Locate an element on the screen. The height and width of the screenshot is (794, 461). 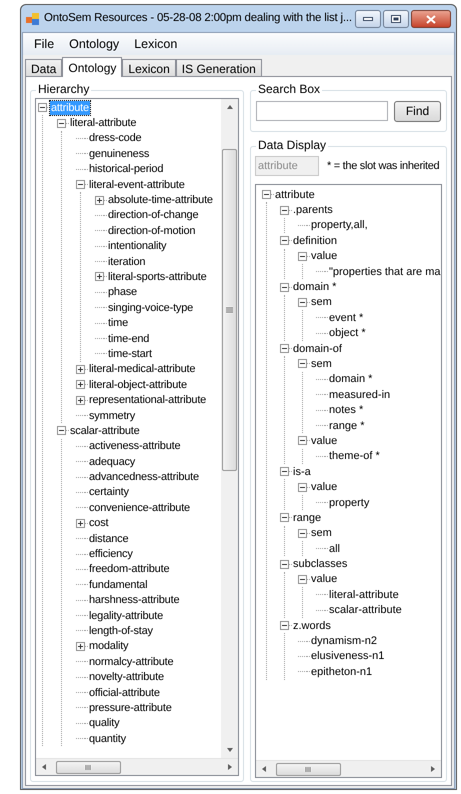
tree-item: literal-sports-attribute is located at coordinates (157, 277).